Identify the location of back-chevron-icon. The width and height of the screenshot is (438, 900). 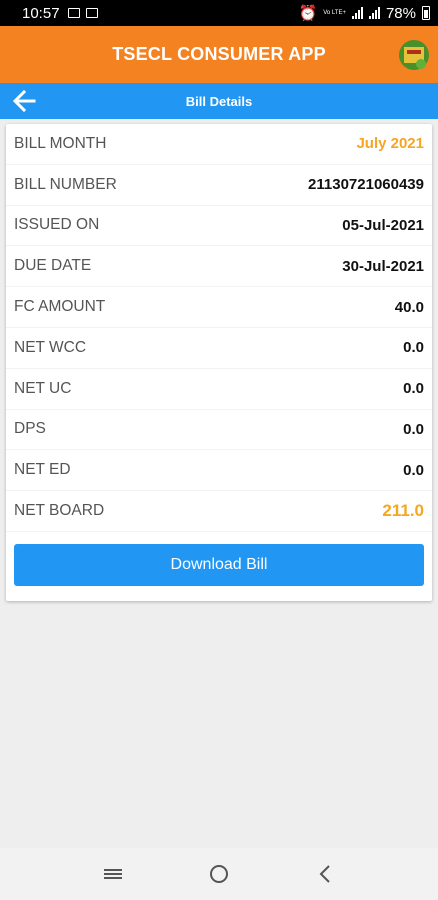
(324, 874).